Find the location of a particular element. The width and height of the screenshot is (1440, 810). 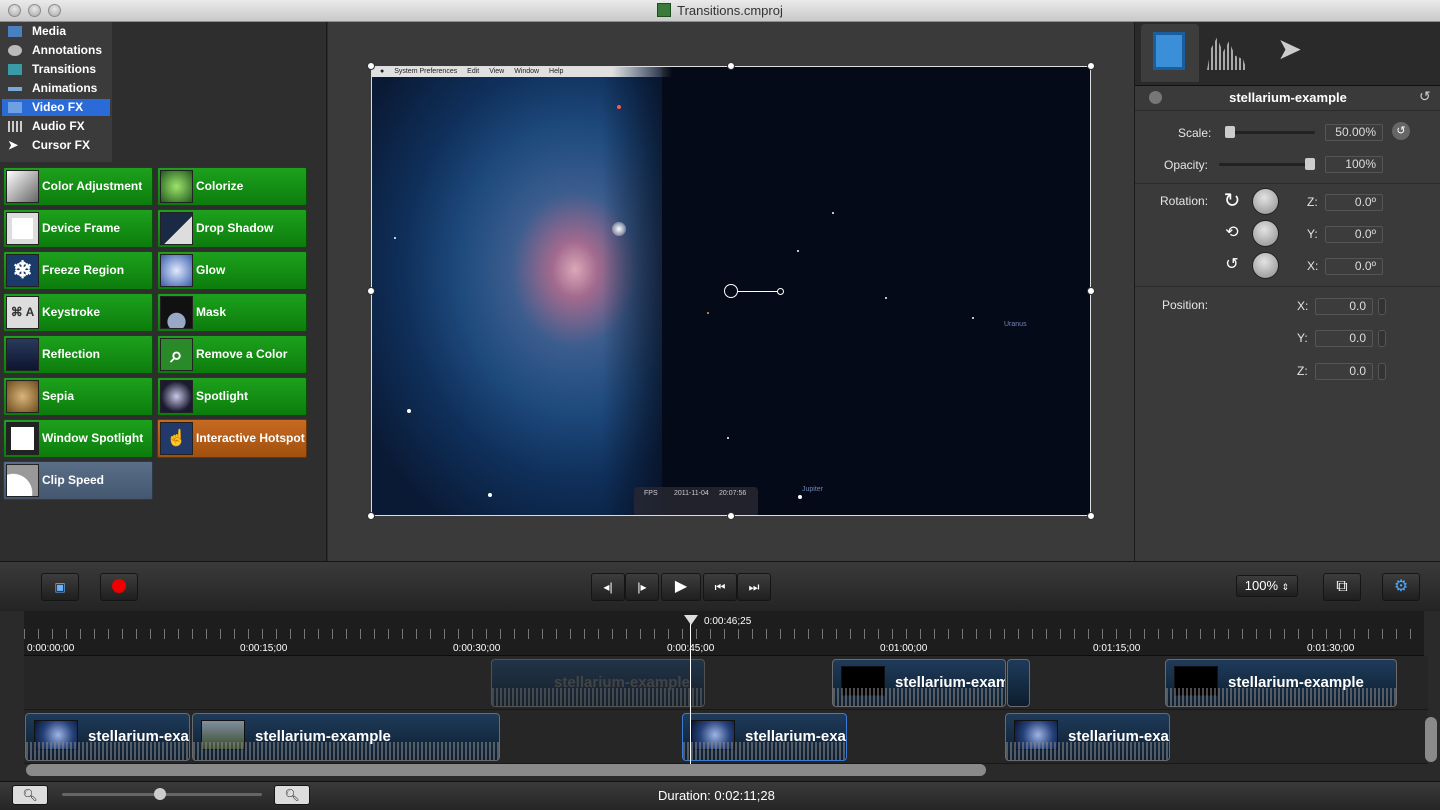

playhead is located at coordinates (690, 691).